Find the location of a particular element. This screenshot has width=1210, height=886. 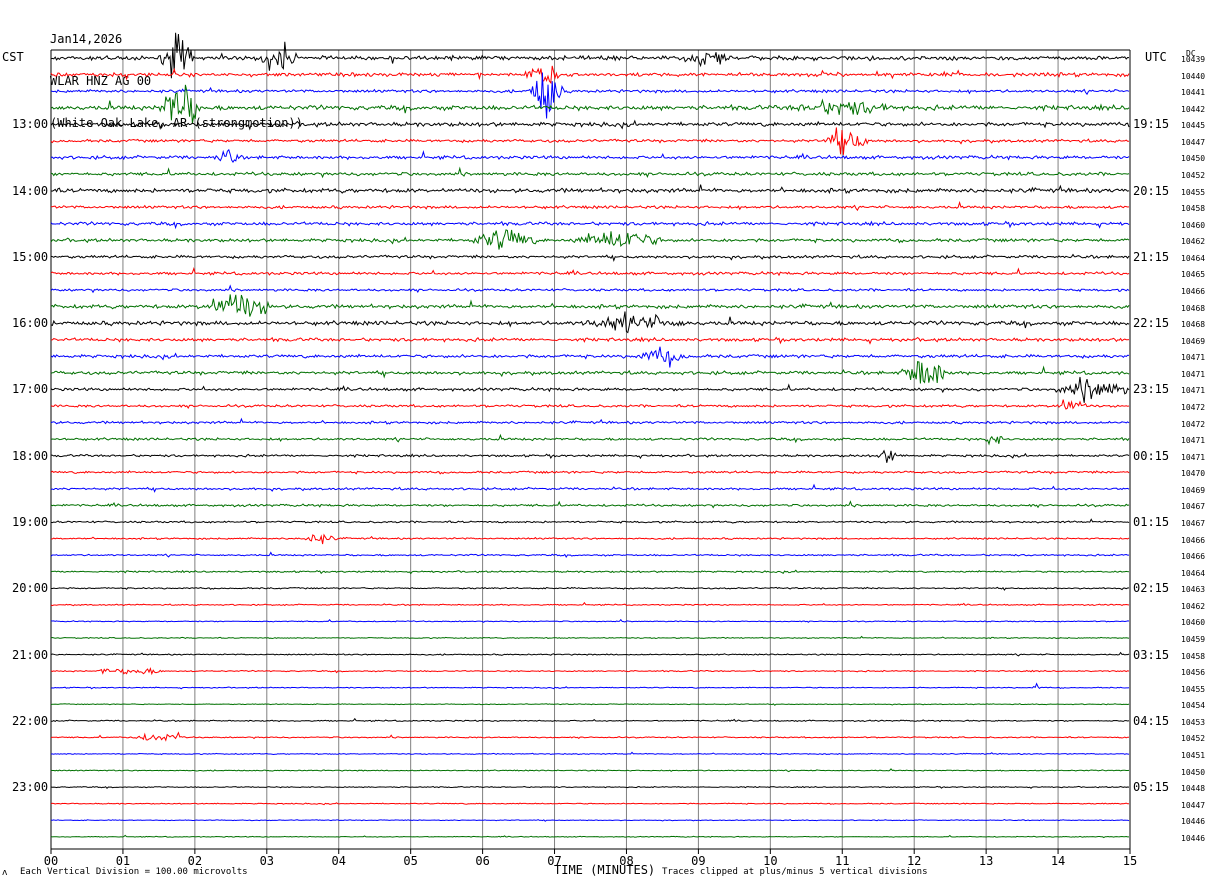

x-tick-label: 00 is located at coordinates (51, 861).